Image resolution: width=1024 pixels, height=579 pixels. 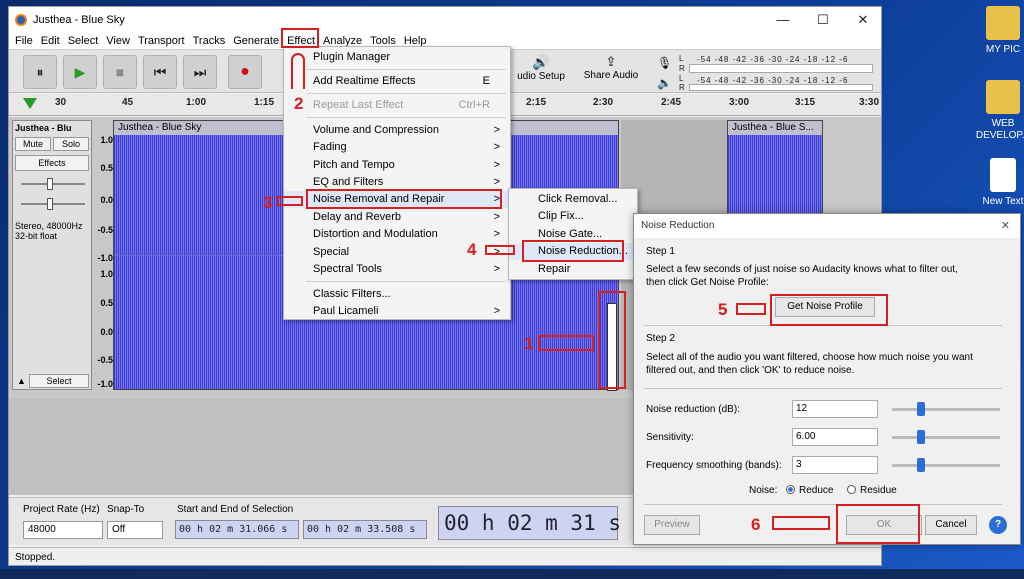 What do you see at coordinates (829, 310) in the screenshot?
I see `highlight-get-noise-profile` at bounding box center [829, 310].